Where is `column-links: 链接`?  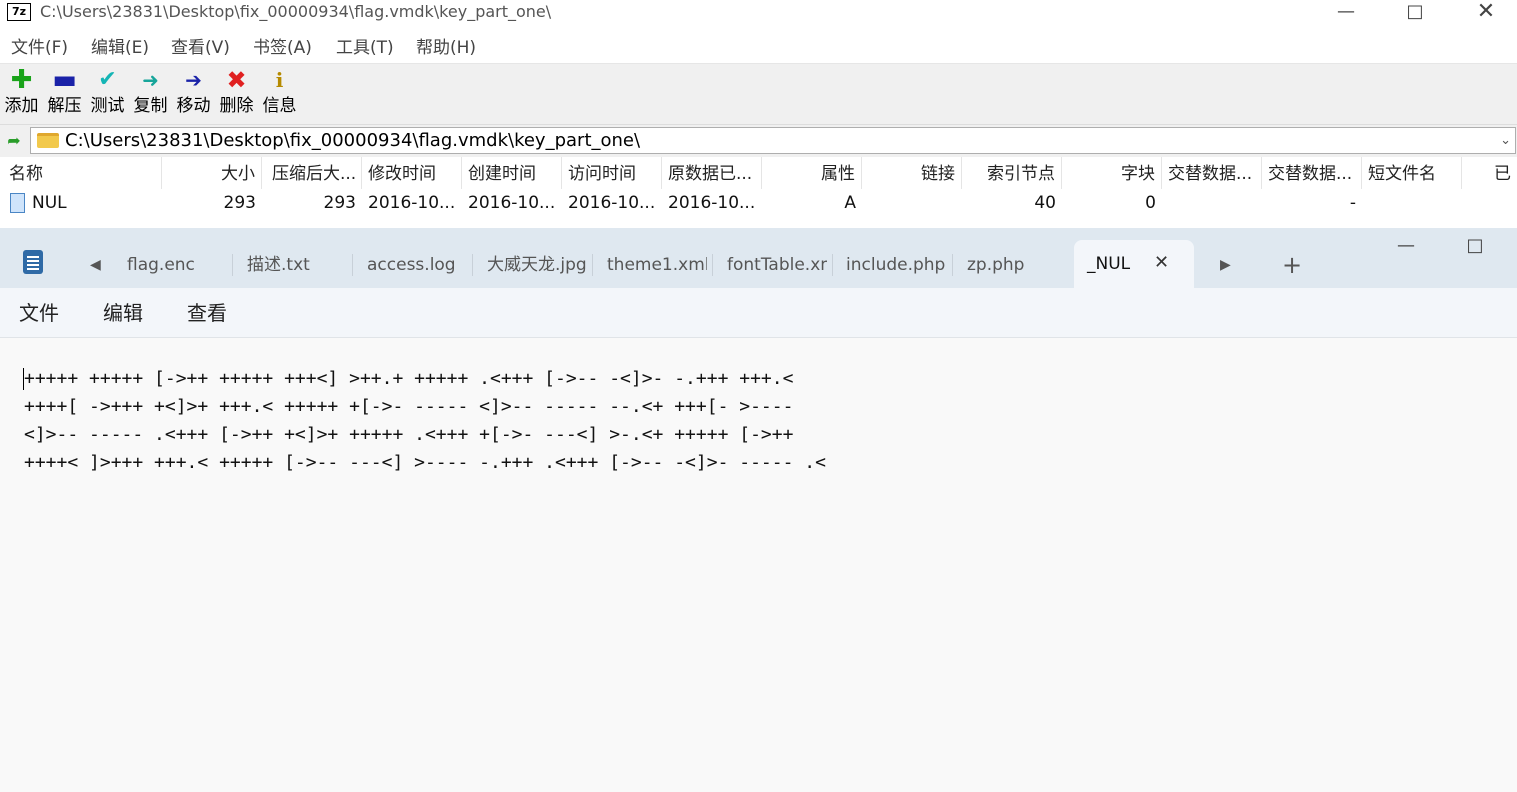
column-links: 链接 is located at coordinates (912, 173).